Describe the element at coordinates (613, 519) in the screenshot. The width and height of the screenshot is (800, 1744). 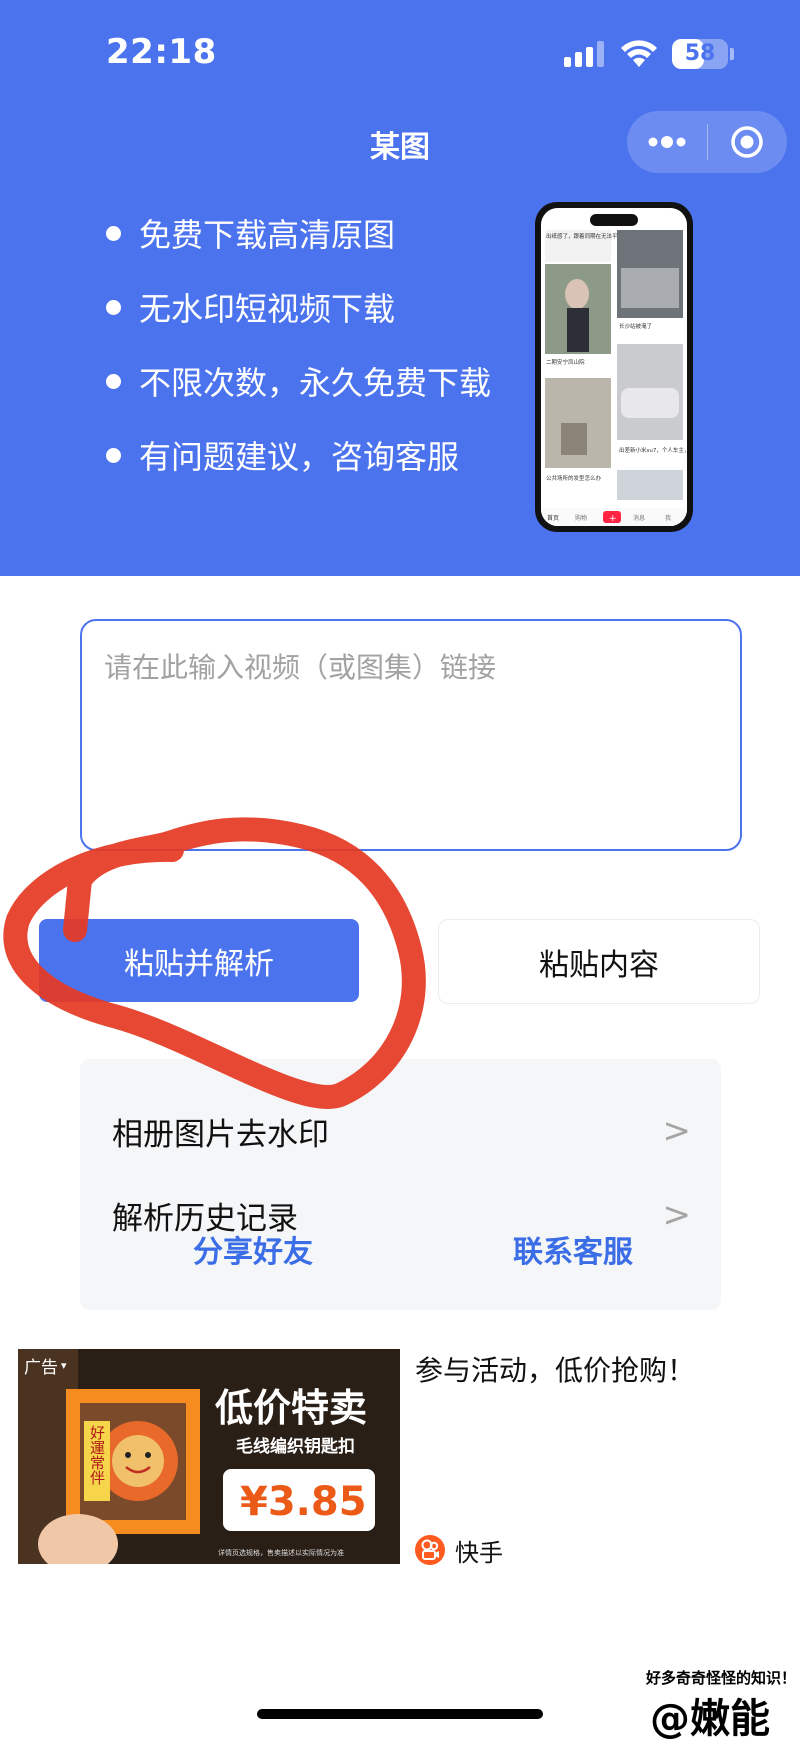
I see `phone-nav-add: +` at that location.